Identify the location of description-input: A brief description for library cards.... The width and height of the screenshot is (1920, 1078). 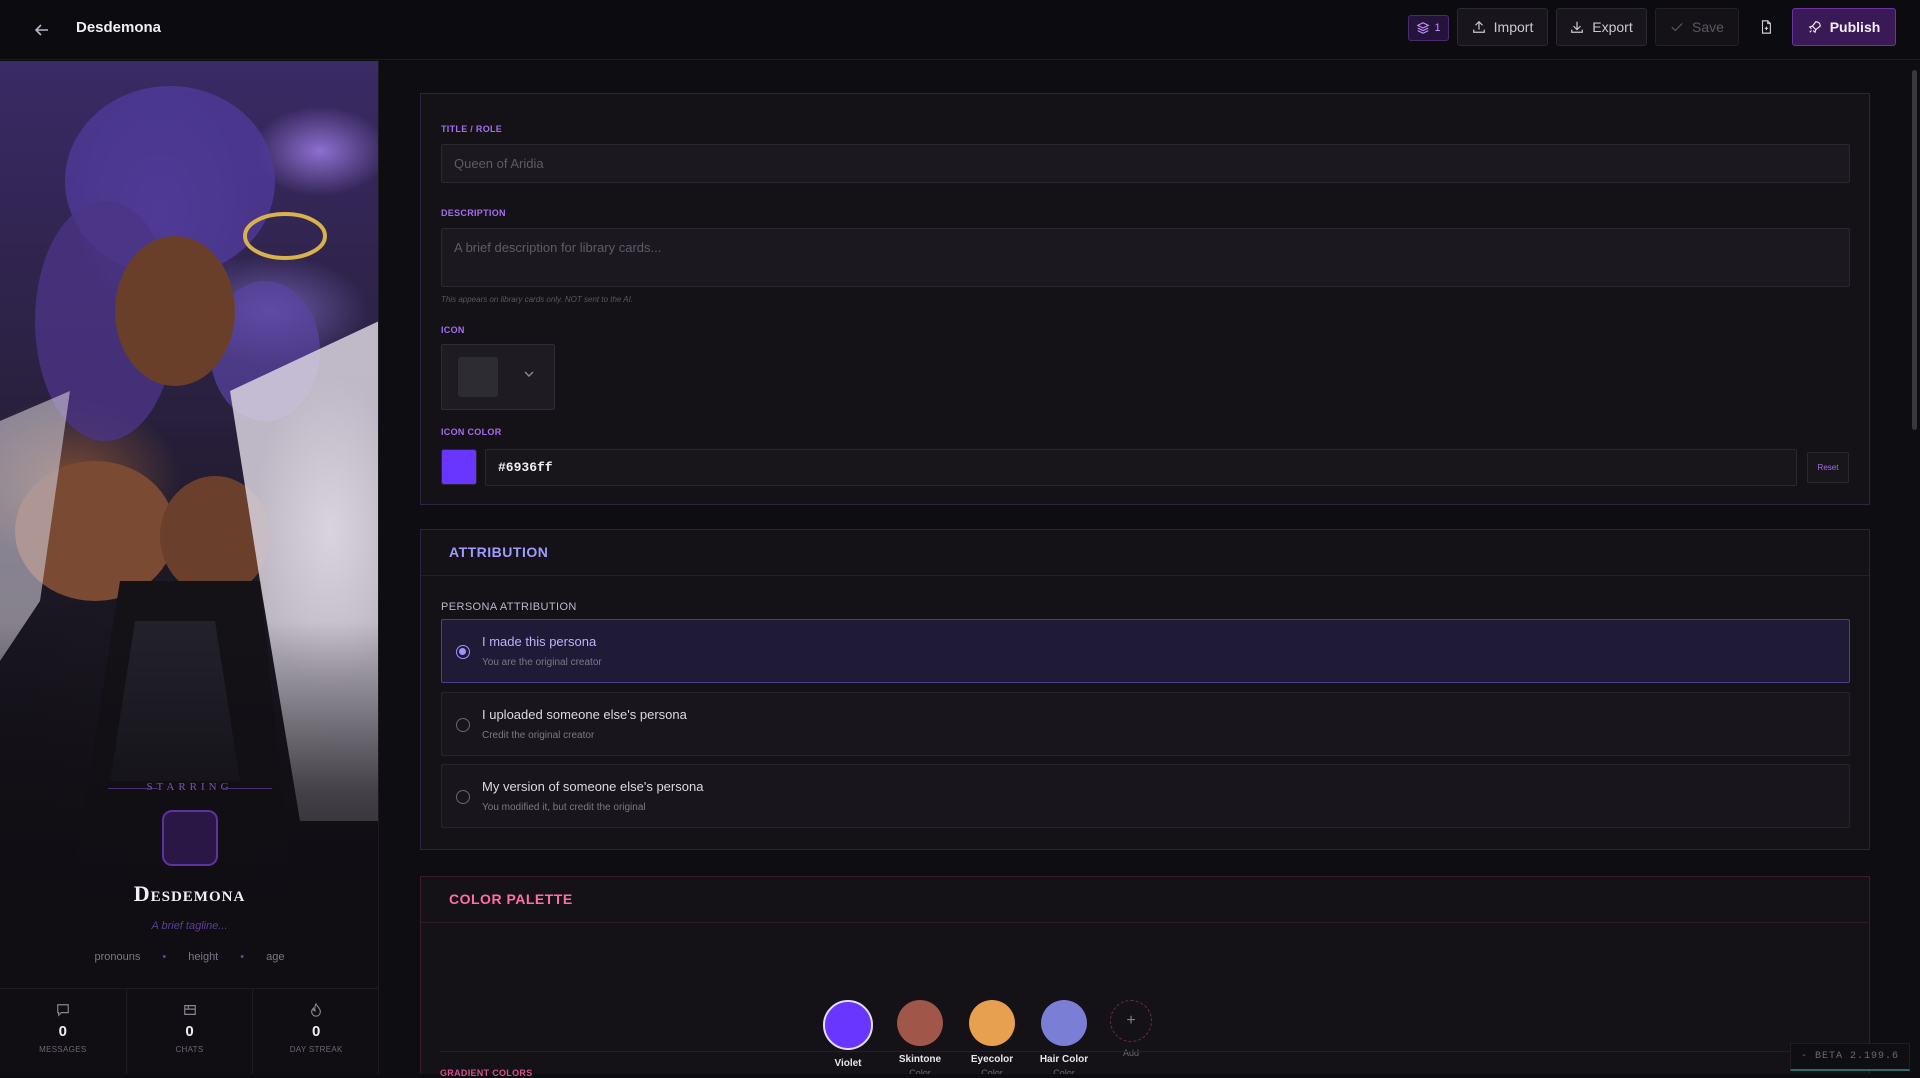
(1145, 257).